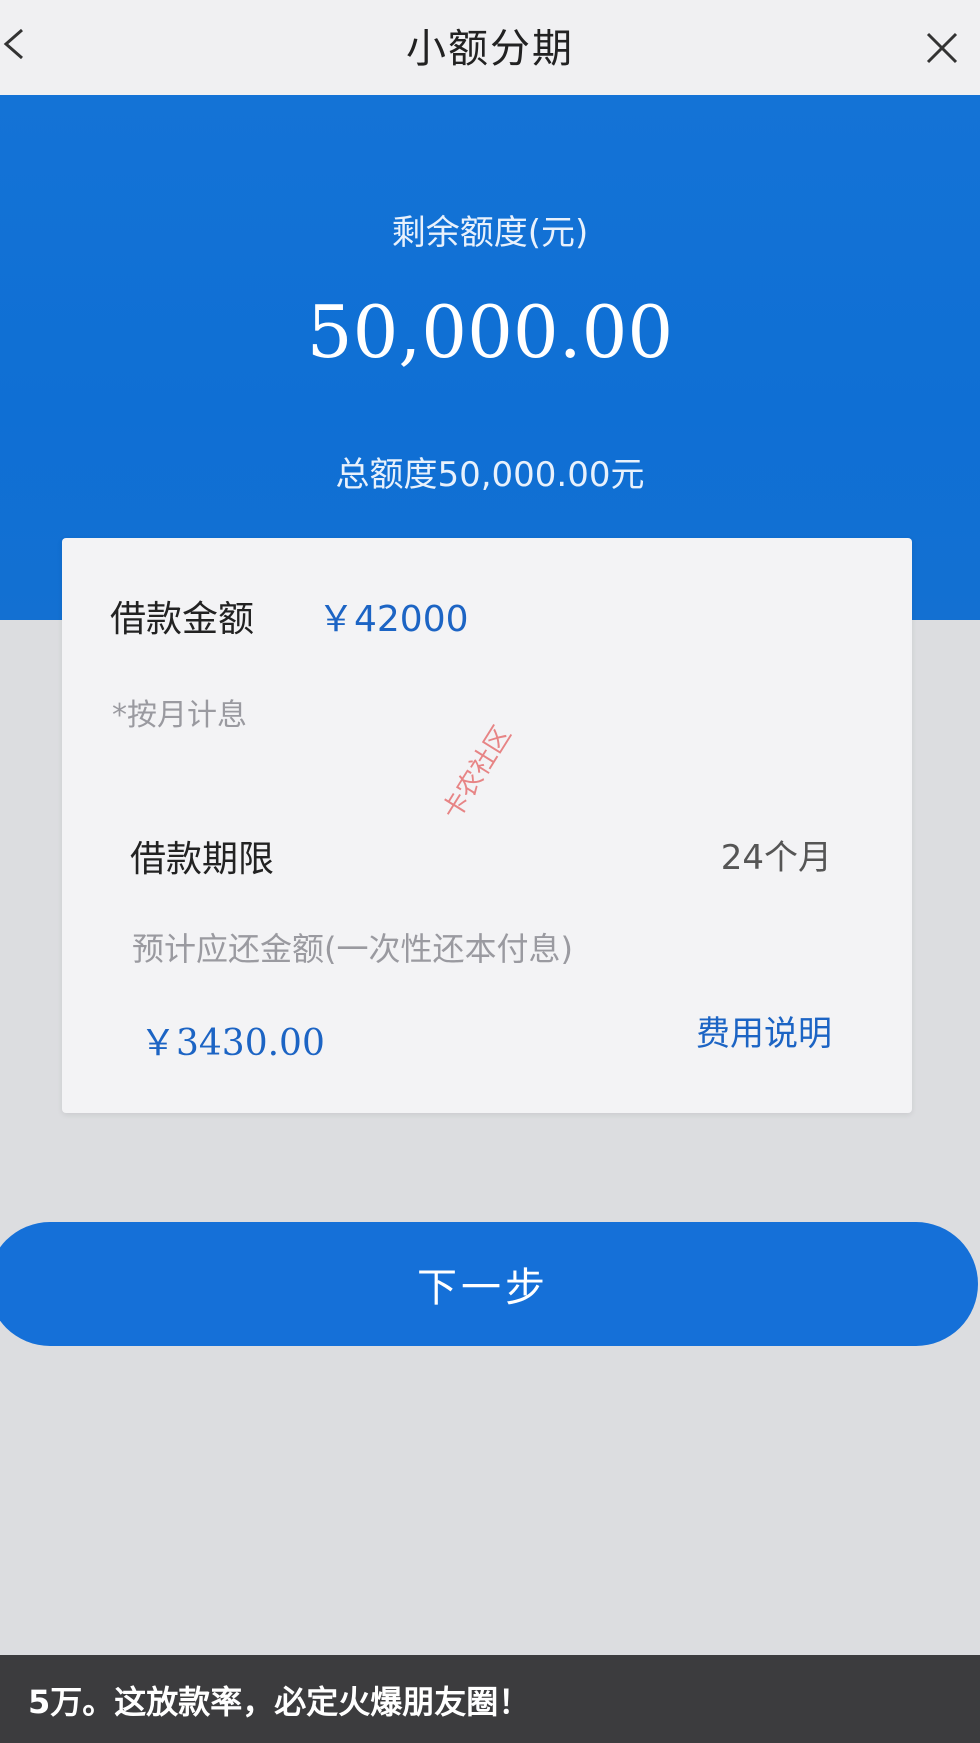 The image size is (980, 1743). What do you see at coordinates (279, 1702) in the screenshot?
I see `caption-text: 5万。这放款率，必定火爆朋友圈！` at bounding box center [279, 1702].